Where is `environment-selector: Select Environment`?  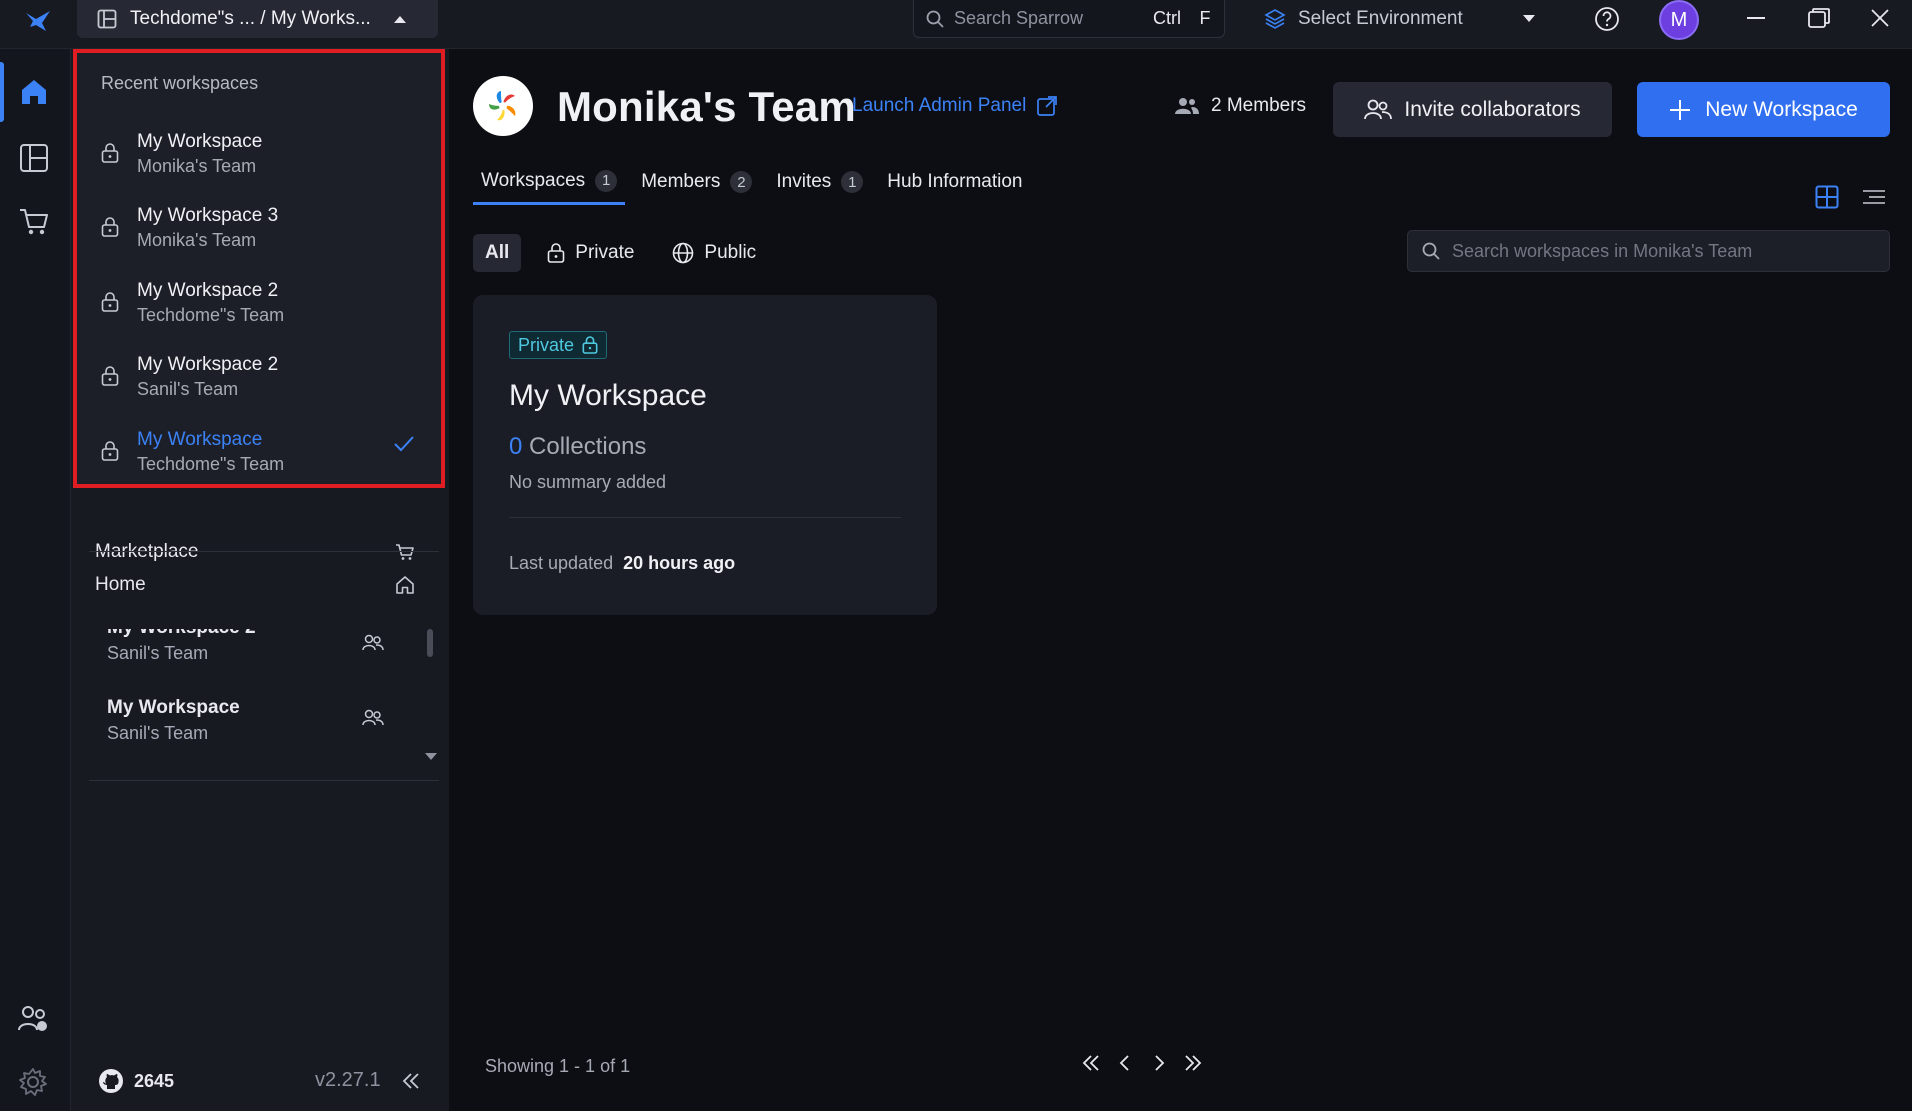
environment-selector: Select Environment is located at coordinates (1395, 19).